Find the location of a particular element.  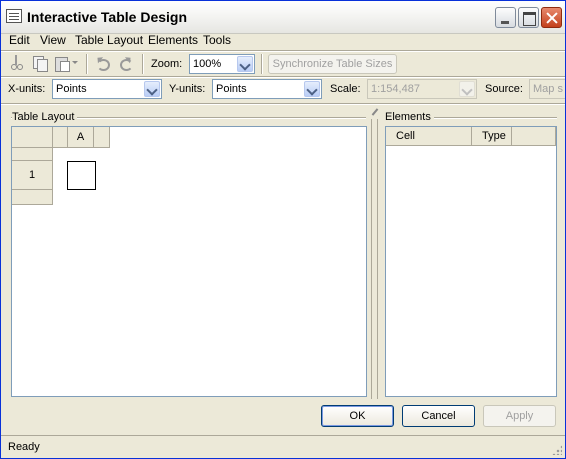

source-combo: Map s is located at coordinates (547, 89).